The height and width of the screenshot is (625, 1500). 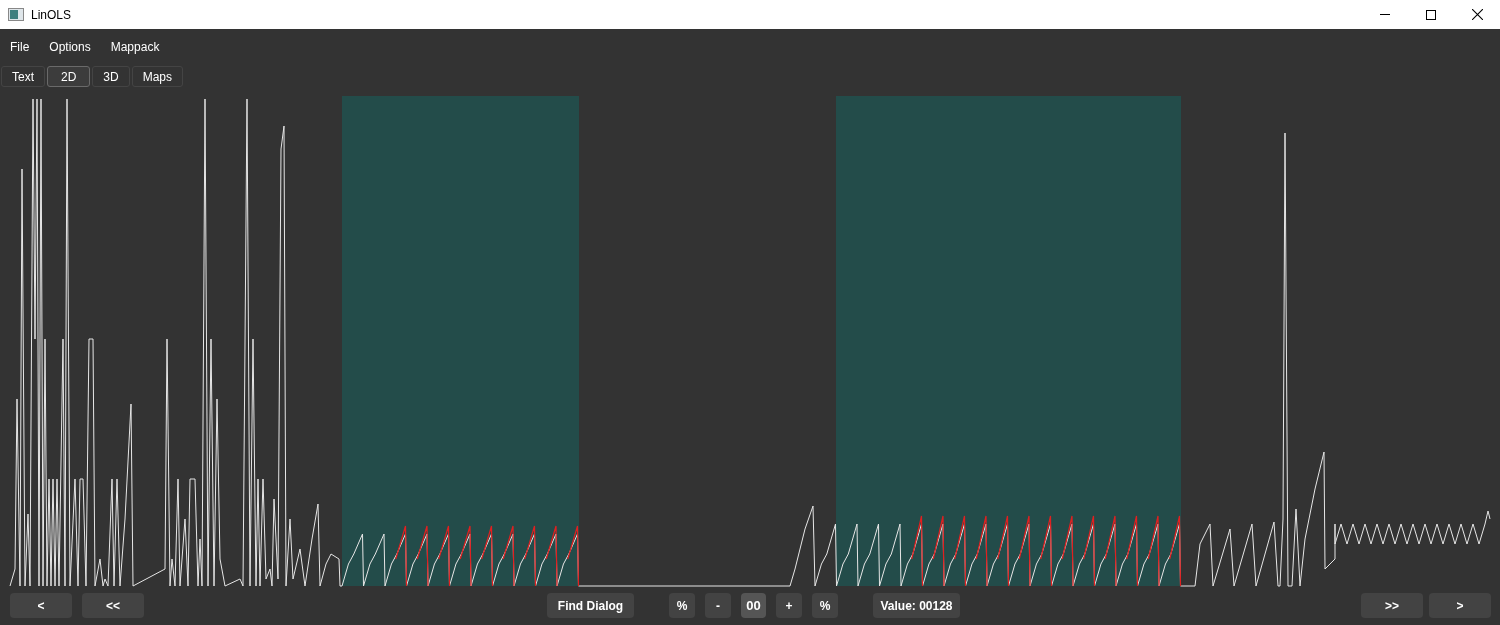 I want to click on app-icon, so click(x=16, y=14).